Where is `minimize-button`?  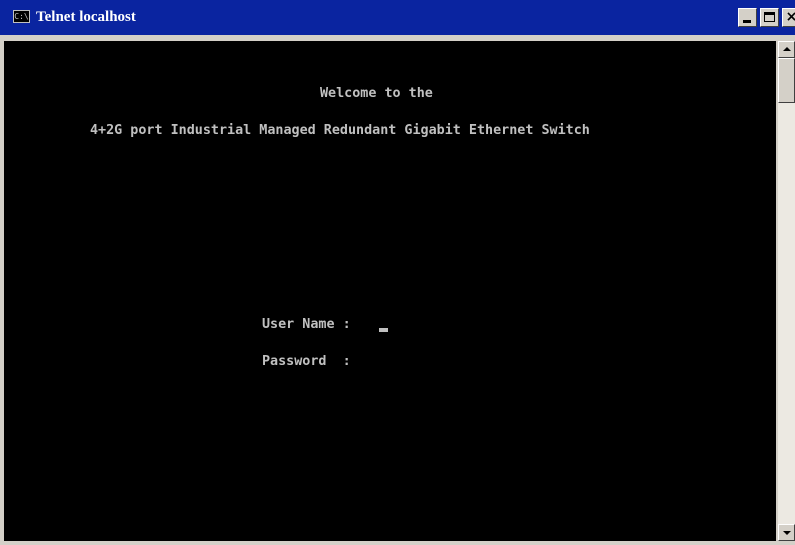
minimize-button is located at coordinates (747, 17).